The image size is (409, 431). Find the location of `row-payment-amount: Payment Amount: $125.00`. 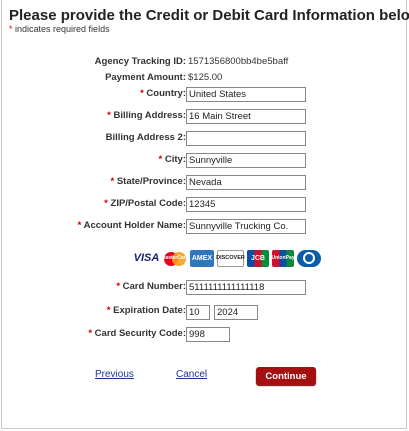

row-payment-amount: Payment Amount: $125.00 is located at coordinates (203, 79).